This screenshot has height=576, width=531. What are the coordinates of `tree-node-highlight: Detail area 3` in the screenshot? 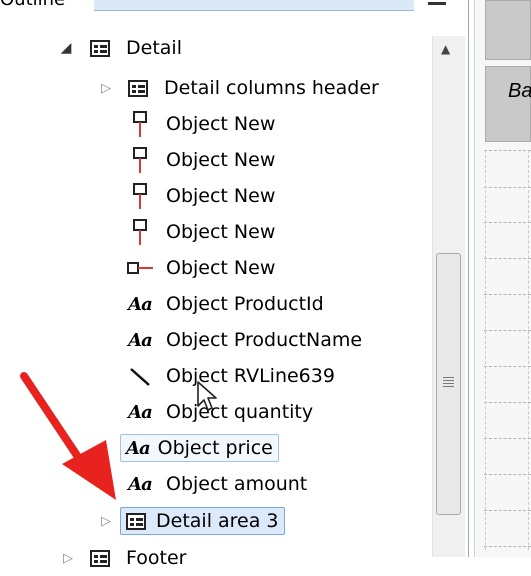 It's located at (202, 521).